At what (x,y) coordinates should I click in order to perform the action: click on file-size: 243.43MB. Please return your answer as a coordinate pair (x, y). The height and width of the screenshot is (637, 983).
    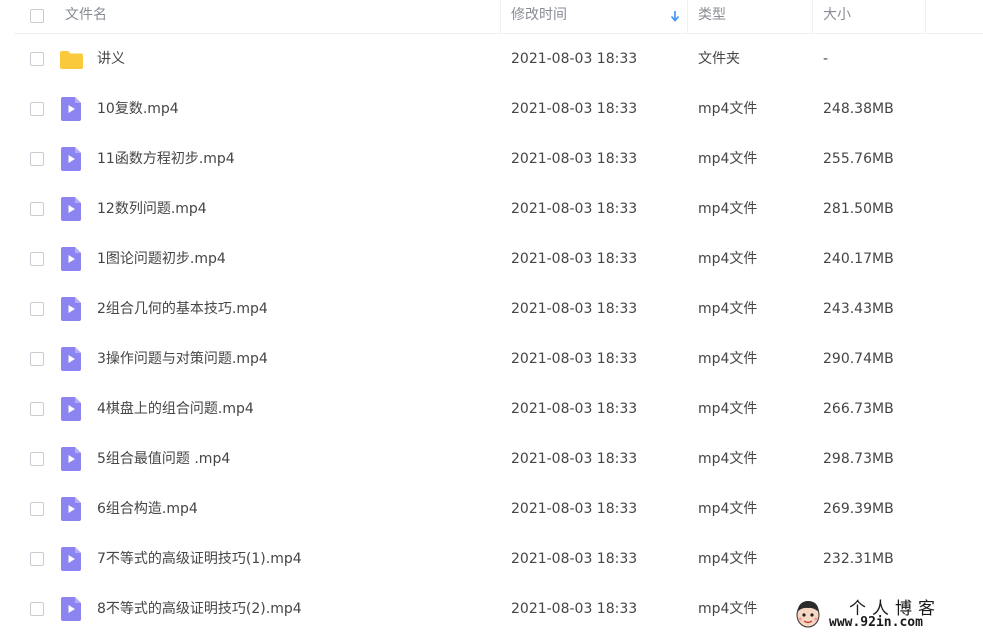
    Looking at the image, I should click on (858, 309).